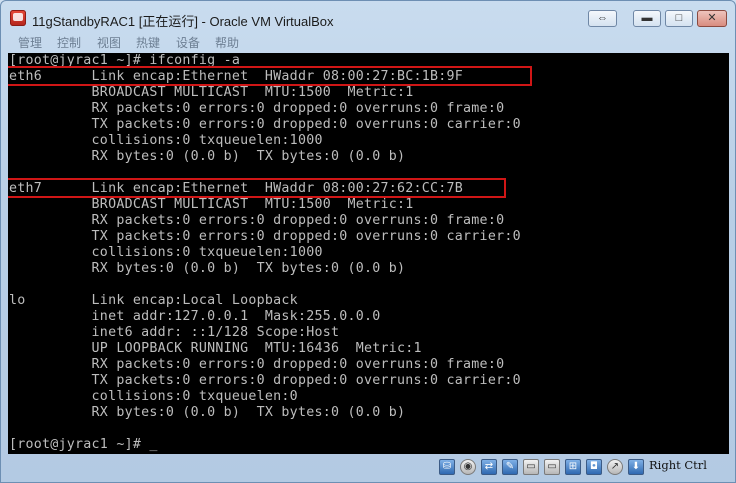 The image size is (736, 483). I want to click on menu-help: 帮助, so click(227, 42).